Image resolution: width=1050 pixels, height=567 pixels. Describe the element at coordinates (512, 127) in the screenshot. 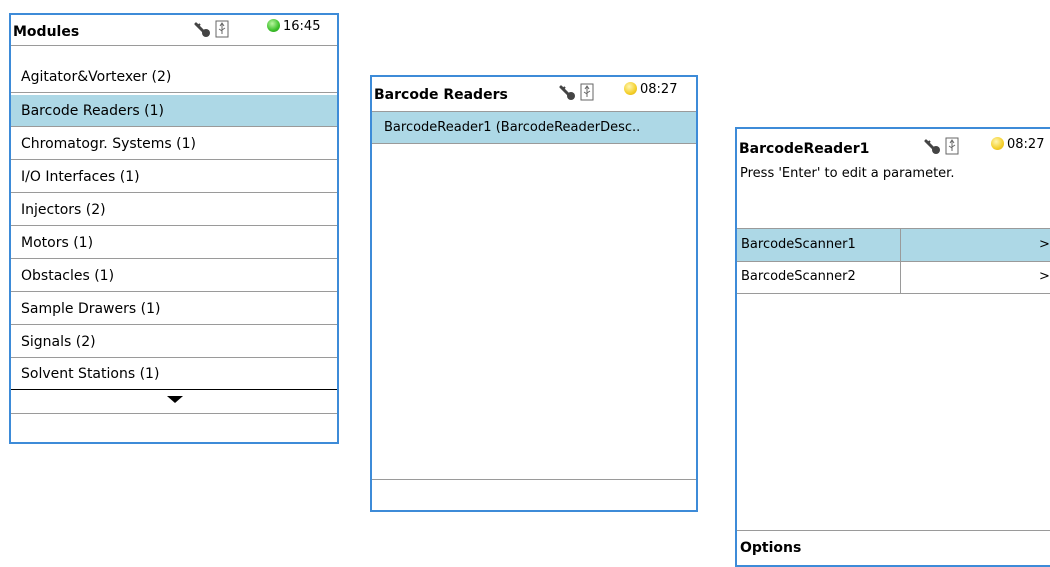

I see `list-item-label: BarcodeReader1 (BarcodeReaderDesc..` at that location.